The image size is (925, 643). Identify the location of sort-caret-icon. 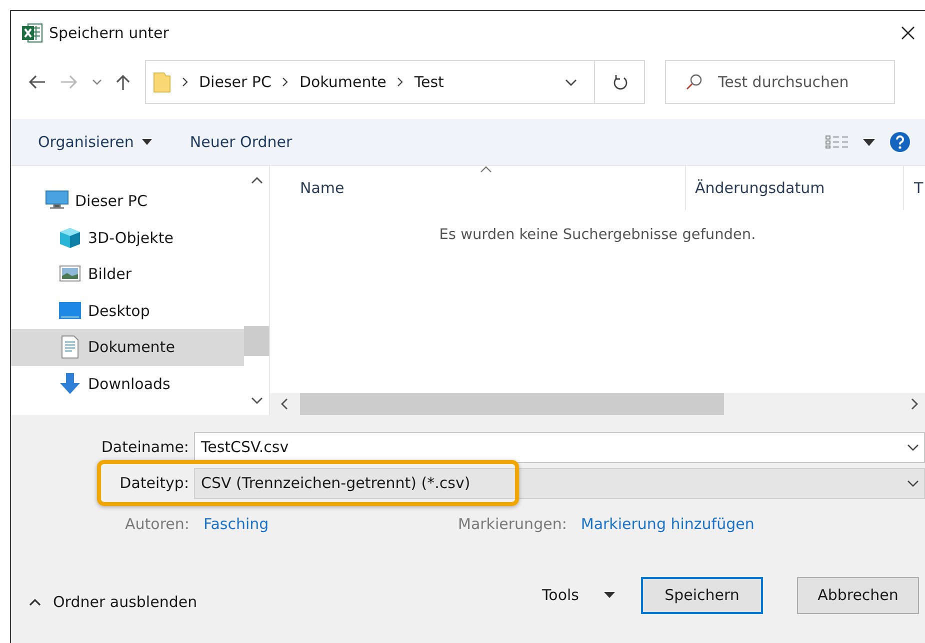
(486, 169).